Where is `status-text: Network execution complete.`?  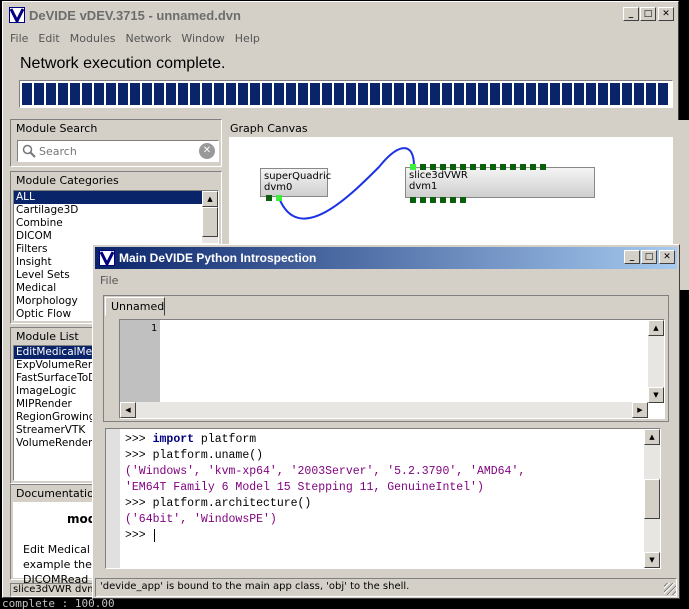 status-text: Network execution complete. is located at coordinates (123, 63).